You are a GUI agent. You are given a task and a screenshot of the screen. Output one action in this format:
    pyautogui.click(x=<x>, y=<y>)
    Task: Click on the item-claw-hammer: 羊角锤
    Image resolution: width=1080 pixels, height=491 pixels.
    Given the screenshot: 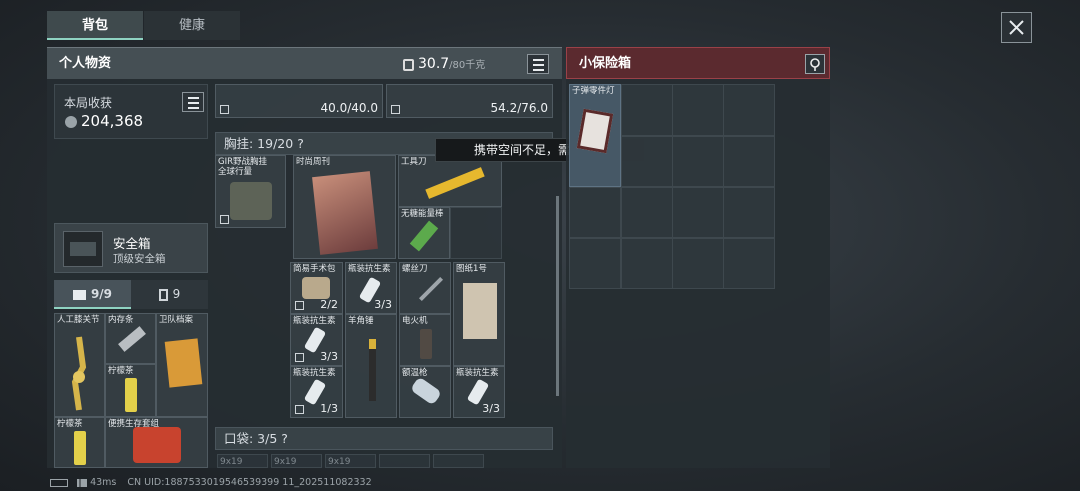 What is the action you would take?
    pyautogui.click(x=371, y=366)
    